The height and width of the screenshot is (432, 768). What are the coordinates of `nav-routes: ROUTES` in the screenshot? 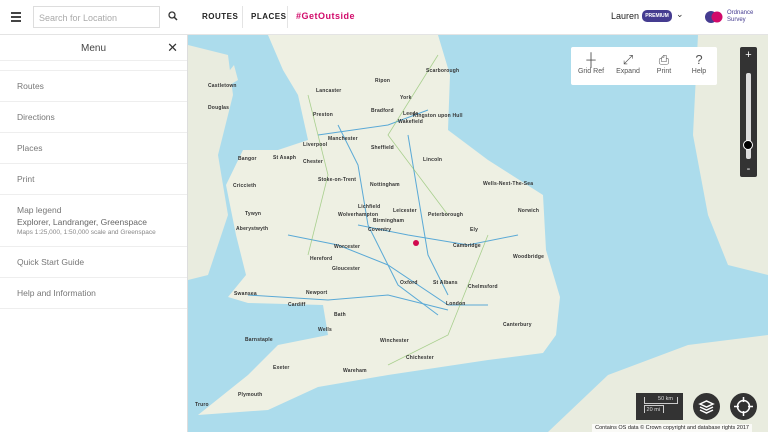 It's located at (220, 16).